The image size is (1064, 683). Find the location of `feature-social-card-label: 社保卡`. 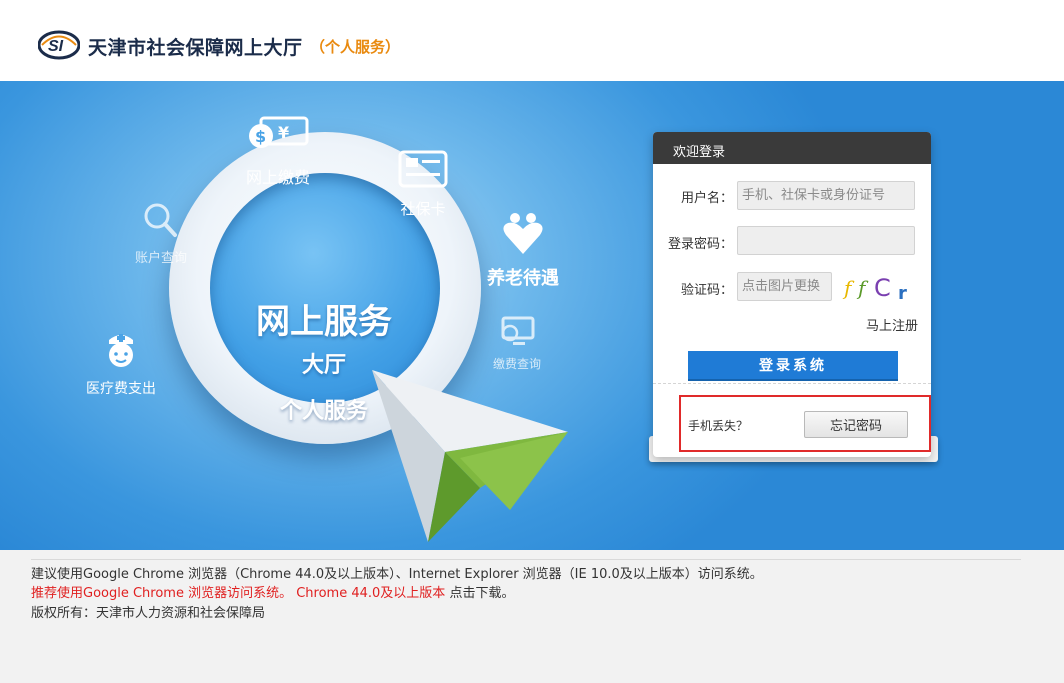

feature-social-card-label: 社保卡 is located at coordinates (423, 209).